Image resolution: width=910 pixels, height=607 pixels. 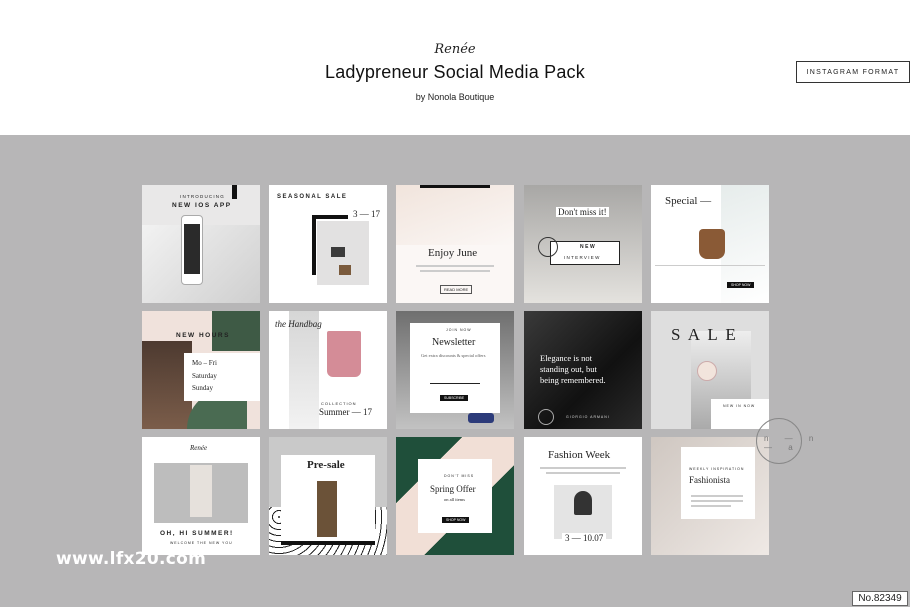 I want to click on tile-title: Special —, so click(x=688, y=201).